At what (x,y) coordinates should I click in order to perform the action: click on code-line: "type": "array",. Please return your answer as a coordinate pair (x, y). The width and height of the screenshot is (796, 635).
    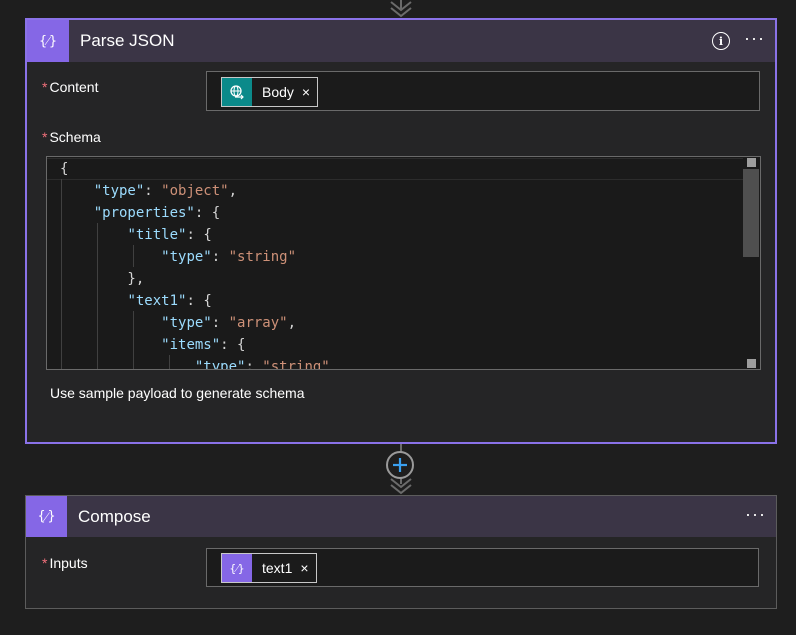
    Looking at the image, I should click on (229, 323).